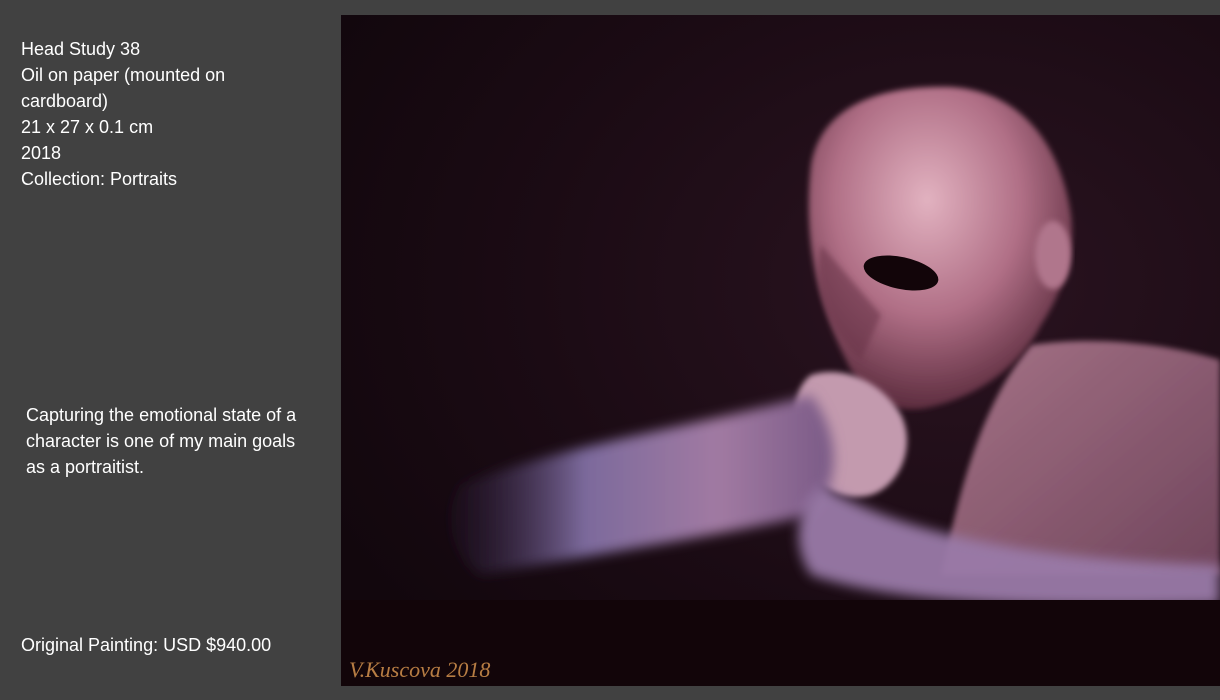 This screenshot has width=1220, height=700. I want to click on artwork-medium: Oil on paper (mounted on cardboard), so click(123, 88).